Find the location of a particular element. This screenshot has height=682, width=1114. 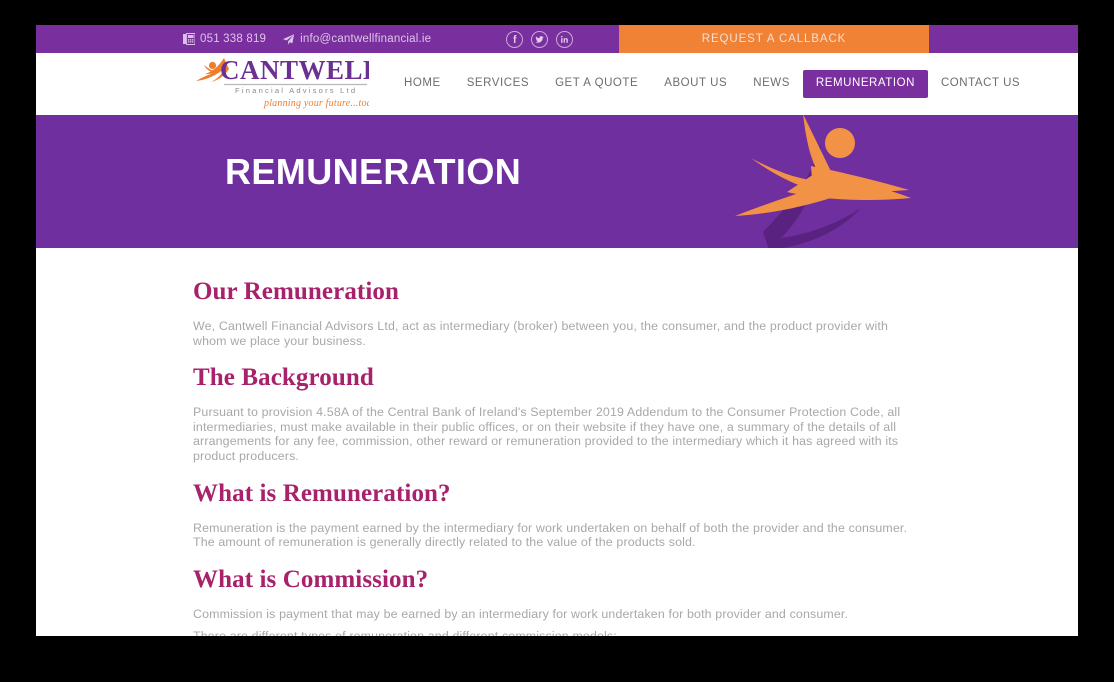

nav-item-news: NEWS is located at coordinates (771, 84).